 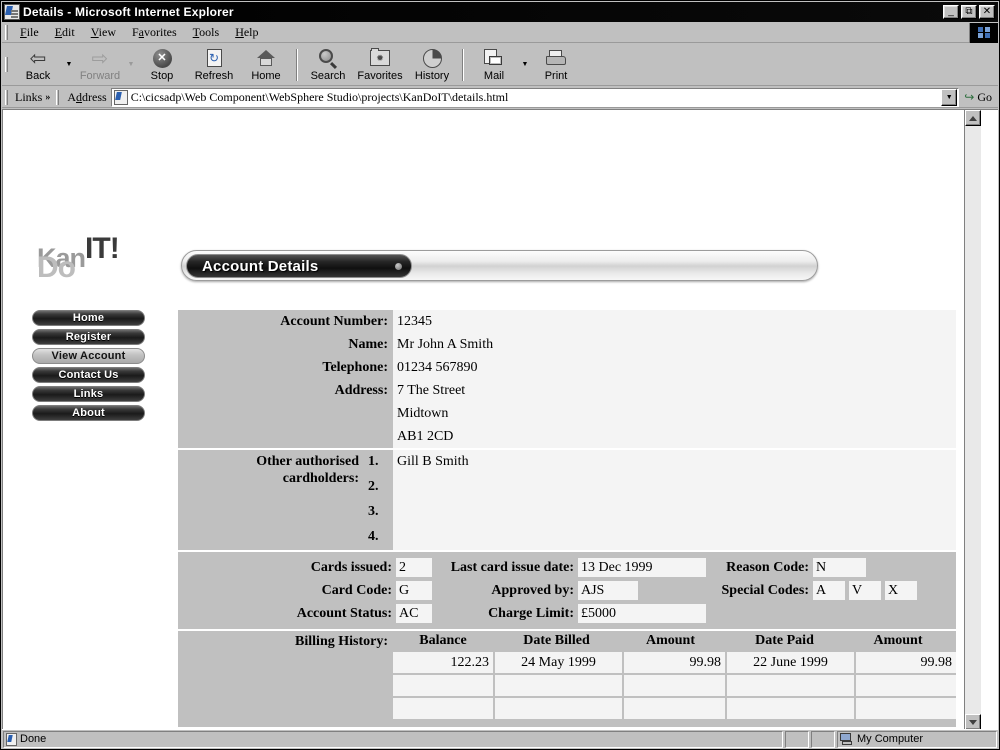 What do you see at coordinates (674, 662) in the screenshot?
I see `billing-cell-amount-billed-1: 99.98` at bounding box center [674, 662].